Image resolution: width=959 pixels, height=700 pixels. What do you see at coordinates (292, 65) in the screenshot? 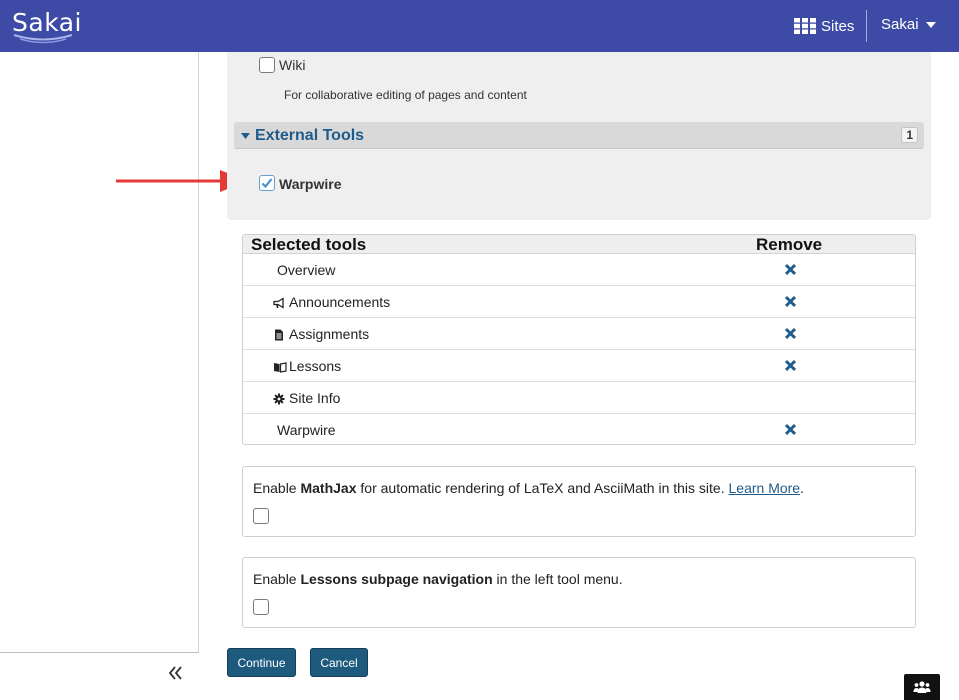
I see `wiki-label: Wiki` at bounding box center [292, 65].